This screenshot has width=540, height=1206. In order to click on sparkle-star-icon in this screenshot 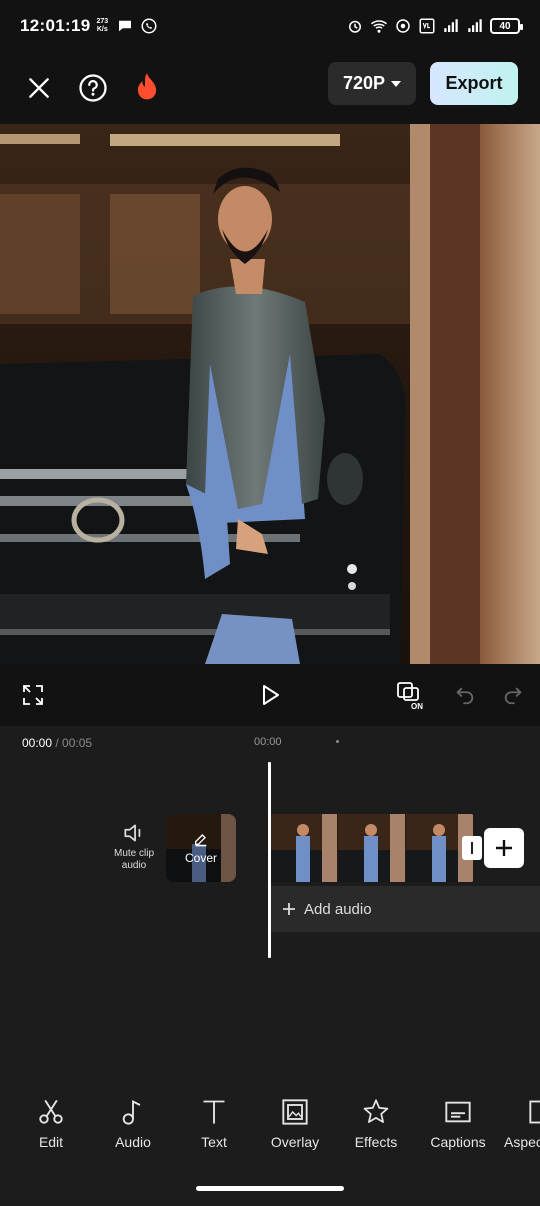, I will do `click(376, 1111)`.